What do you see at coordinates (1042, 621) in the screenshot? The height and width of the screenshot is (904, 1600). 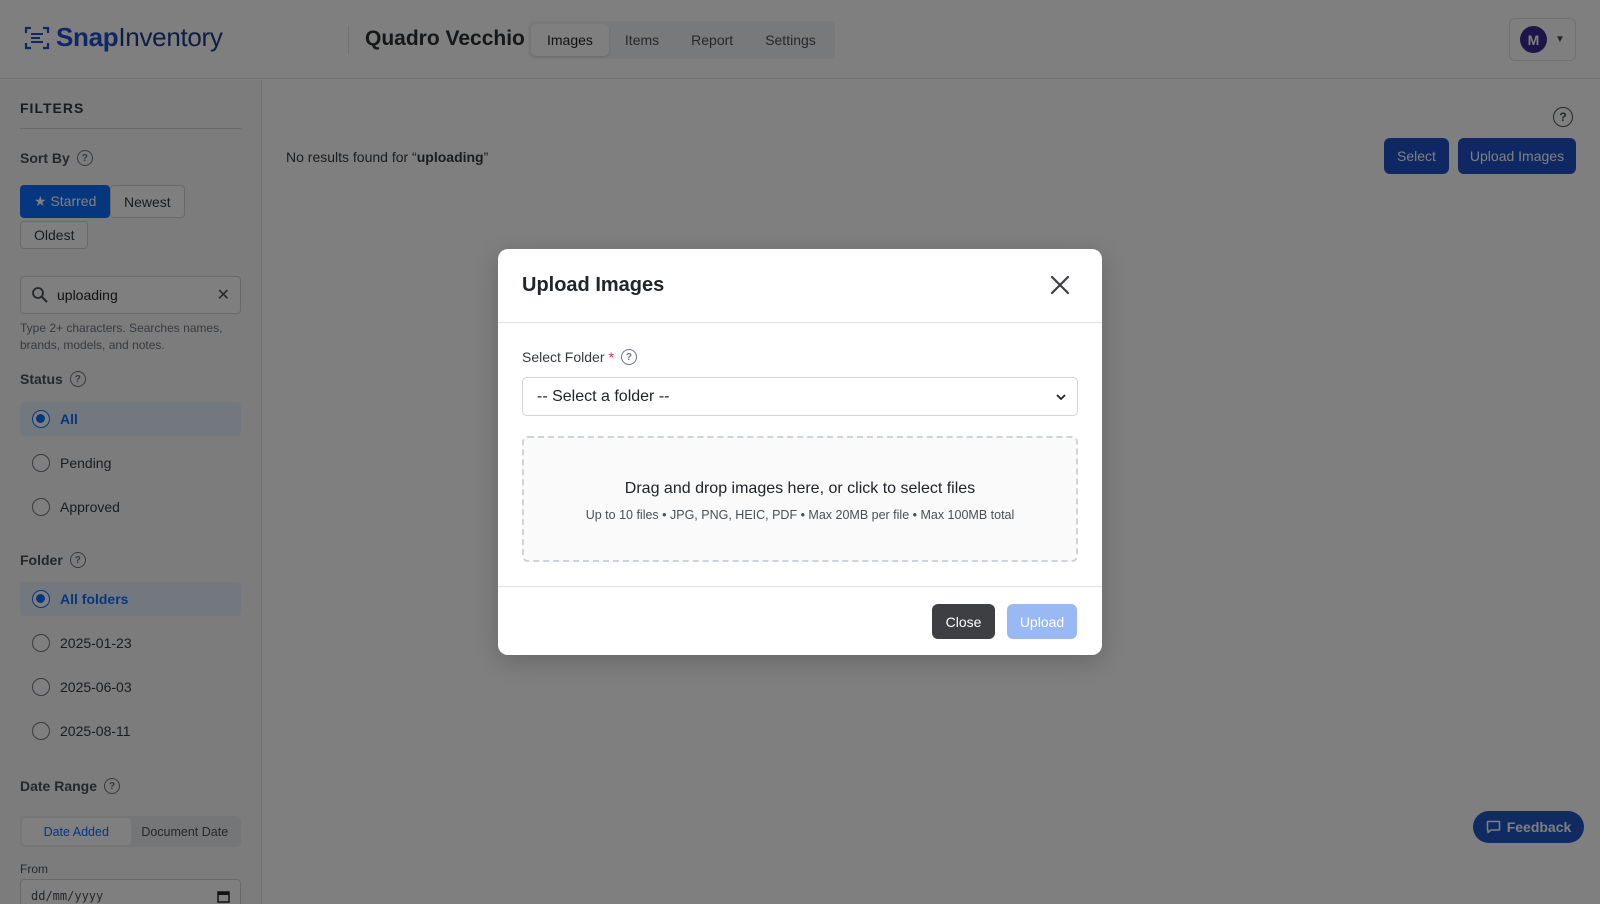 I see `upload-button: Upload` at bounding box center [1042, 621].